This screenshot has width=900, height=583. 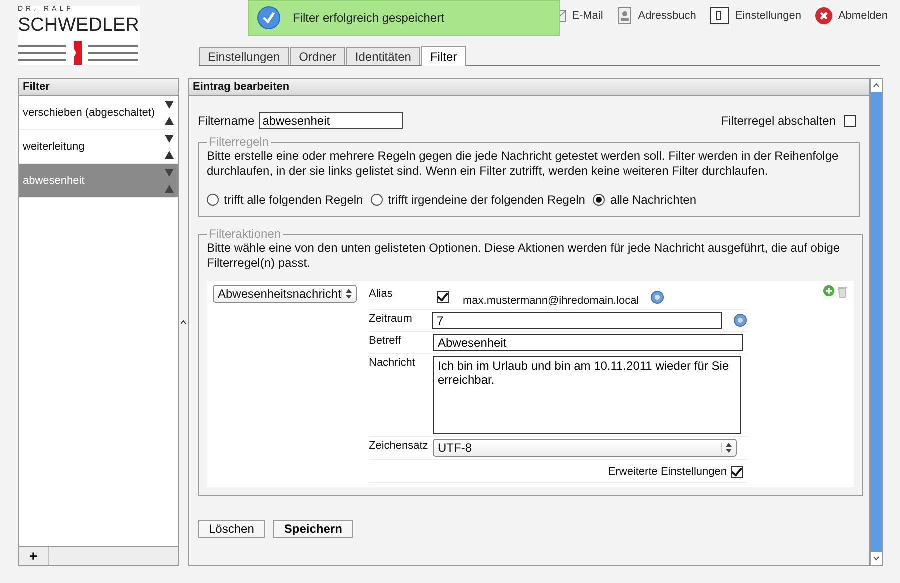 What do you see at coordinates (244, 56) in the screenshot?
I see `tab: Einstellungen` at bounding box center [244, 56].